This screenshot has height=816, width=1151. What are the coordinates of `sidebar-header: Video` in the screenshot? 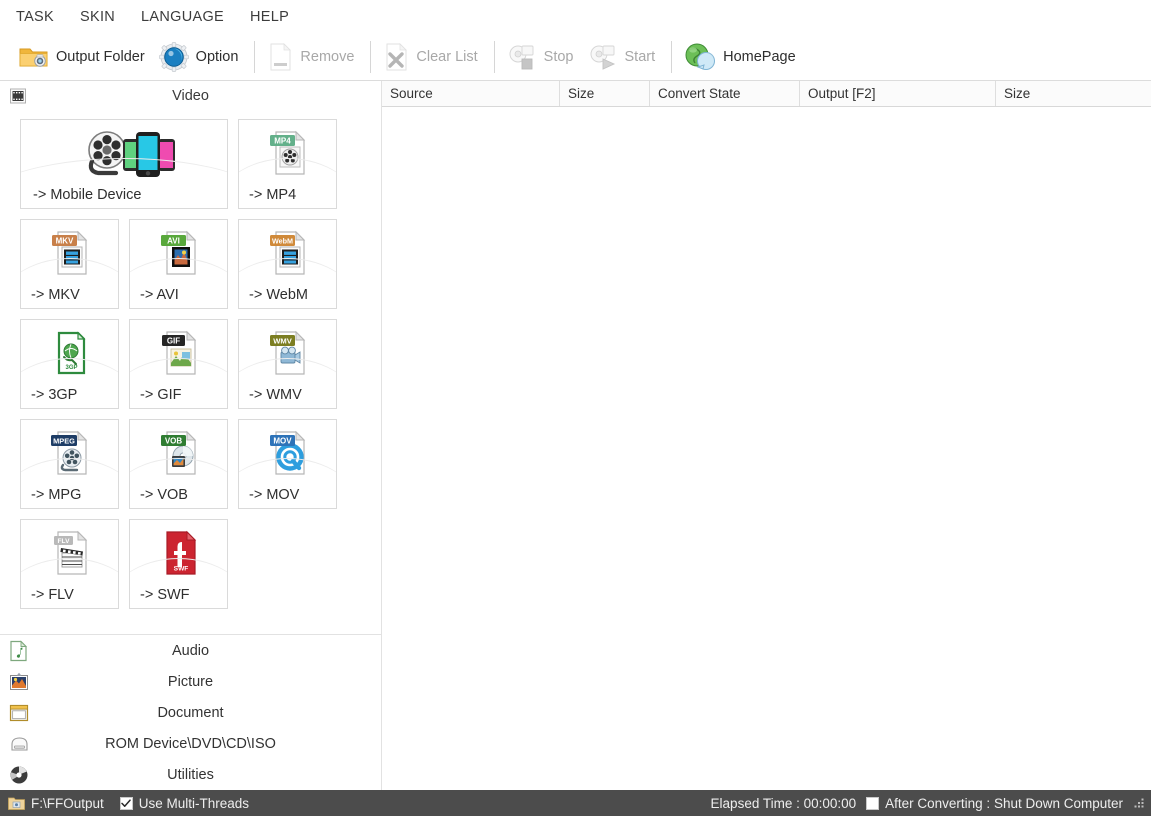 It's located at (190, 95).